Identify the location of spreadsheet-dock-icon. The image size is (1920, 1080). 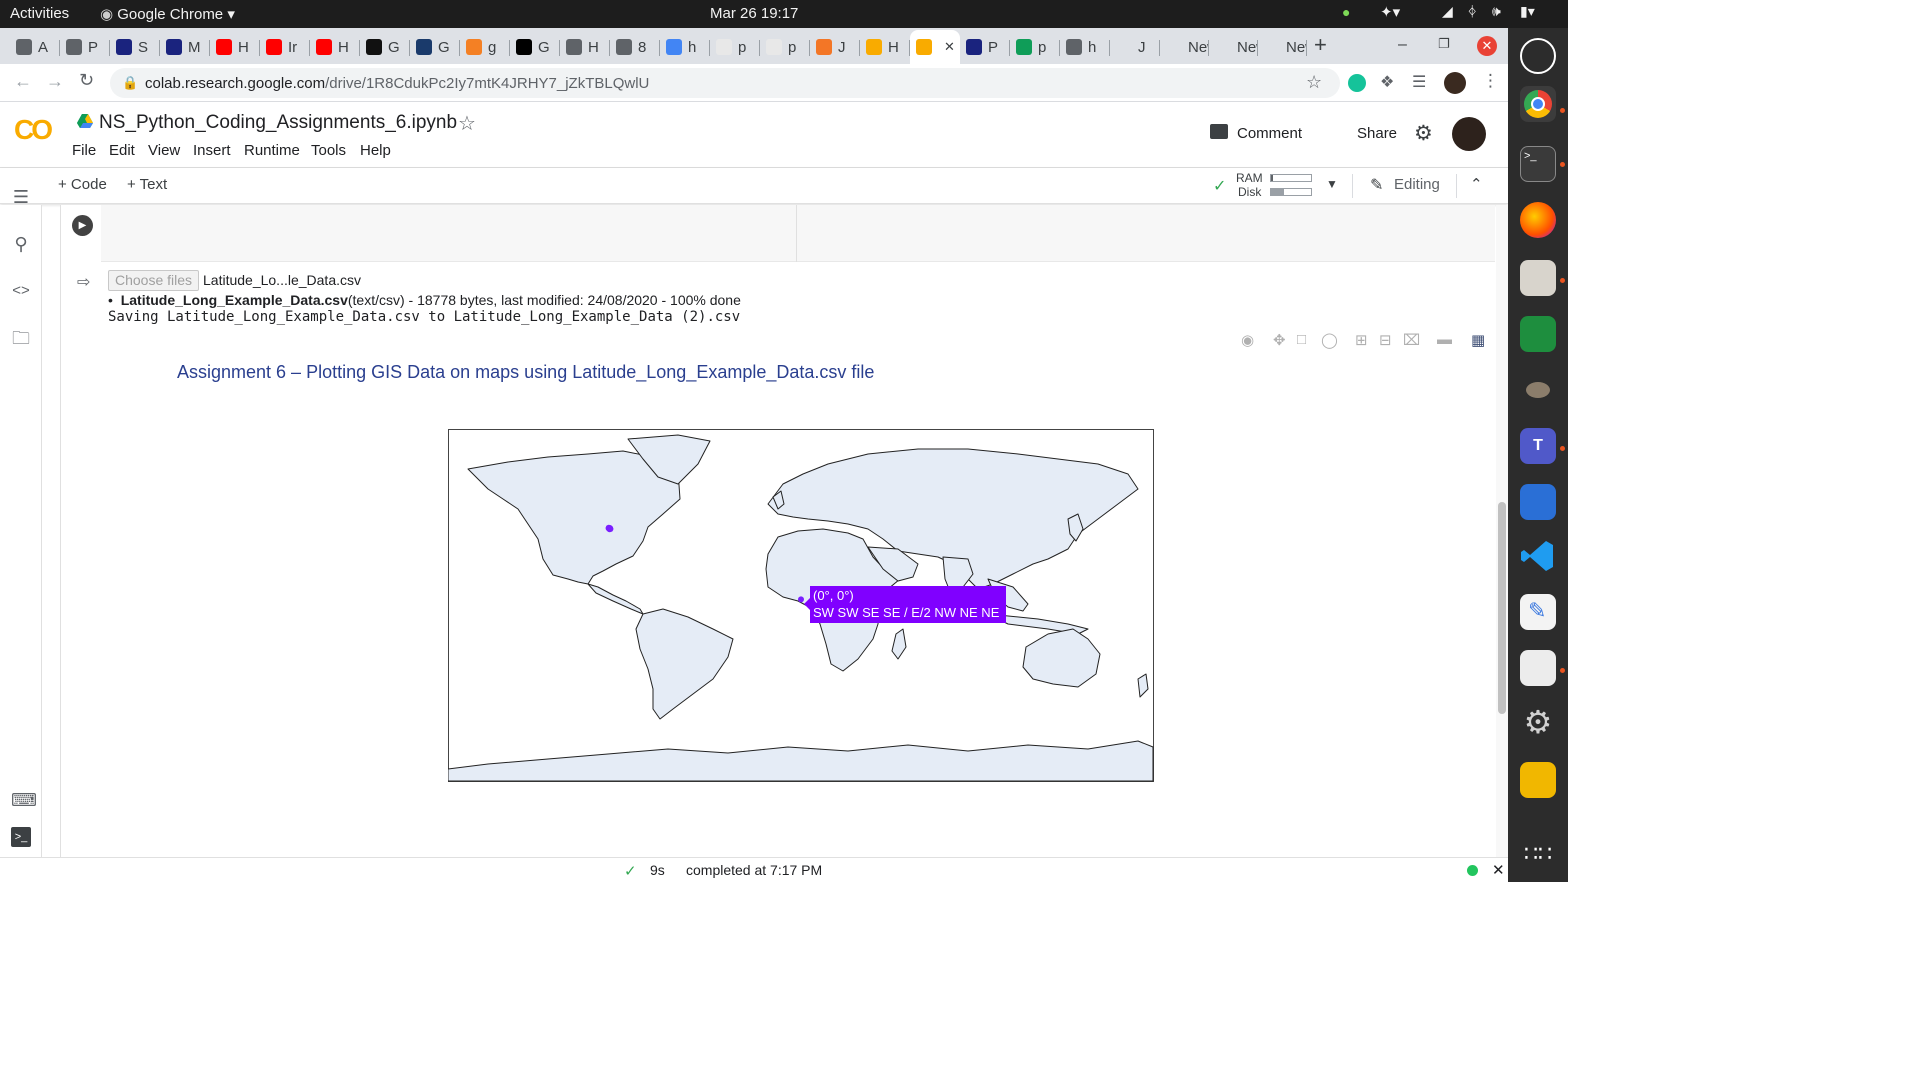
(1538, 334).